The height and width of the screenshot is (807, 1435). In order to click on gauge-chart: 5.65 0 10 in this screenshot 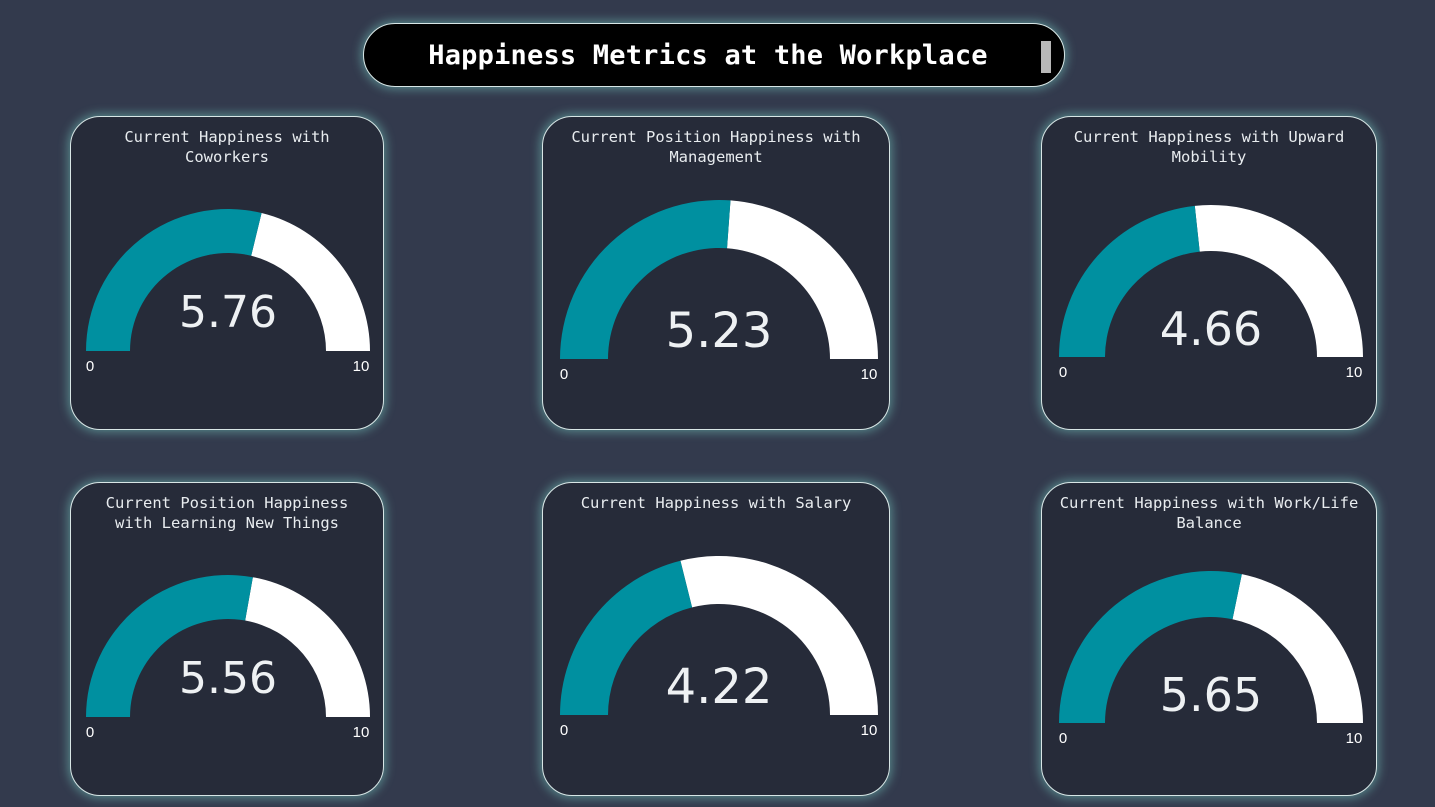, I will do `click(1211, 659)`.